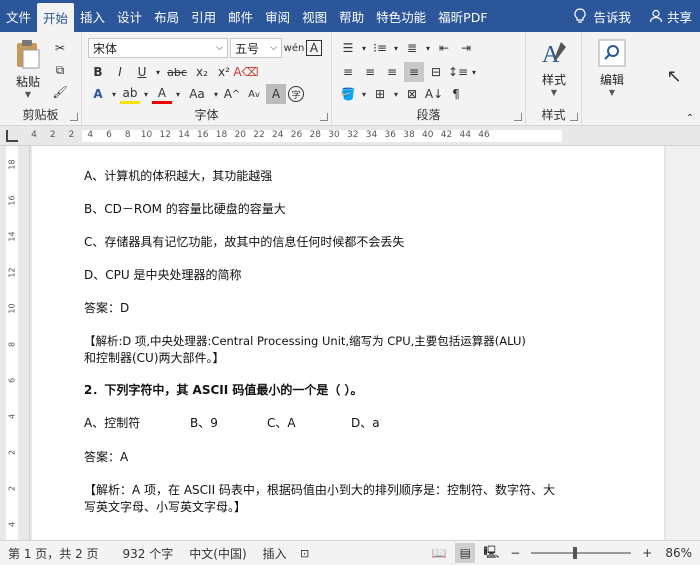 The width and height of the screenshot is (700, 565). What do you see at coordinates (98, 72) in the screenshot?
I see `bold-icon: B` at bounding box center [98, 72].